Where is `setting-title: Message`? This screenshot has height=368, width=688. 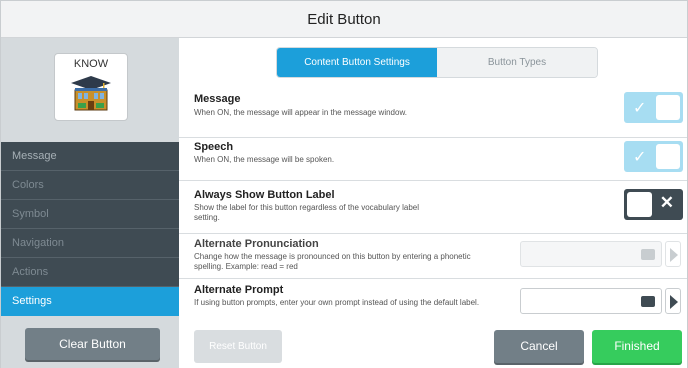 setting-title: Message is located at coordinates (217, 99).